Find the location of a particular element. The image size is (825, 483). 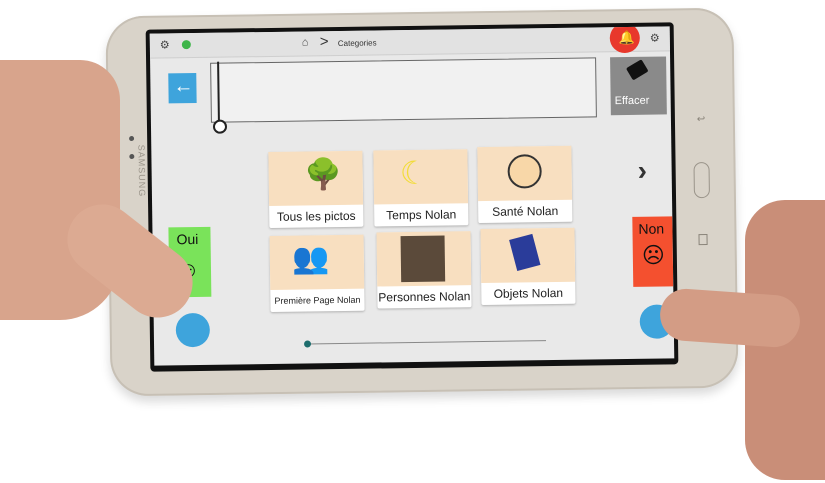

category-tile: Personnes Nolan is located at coordinates (424, 270).